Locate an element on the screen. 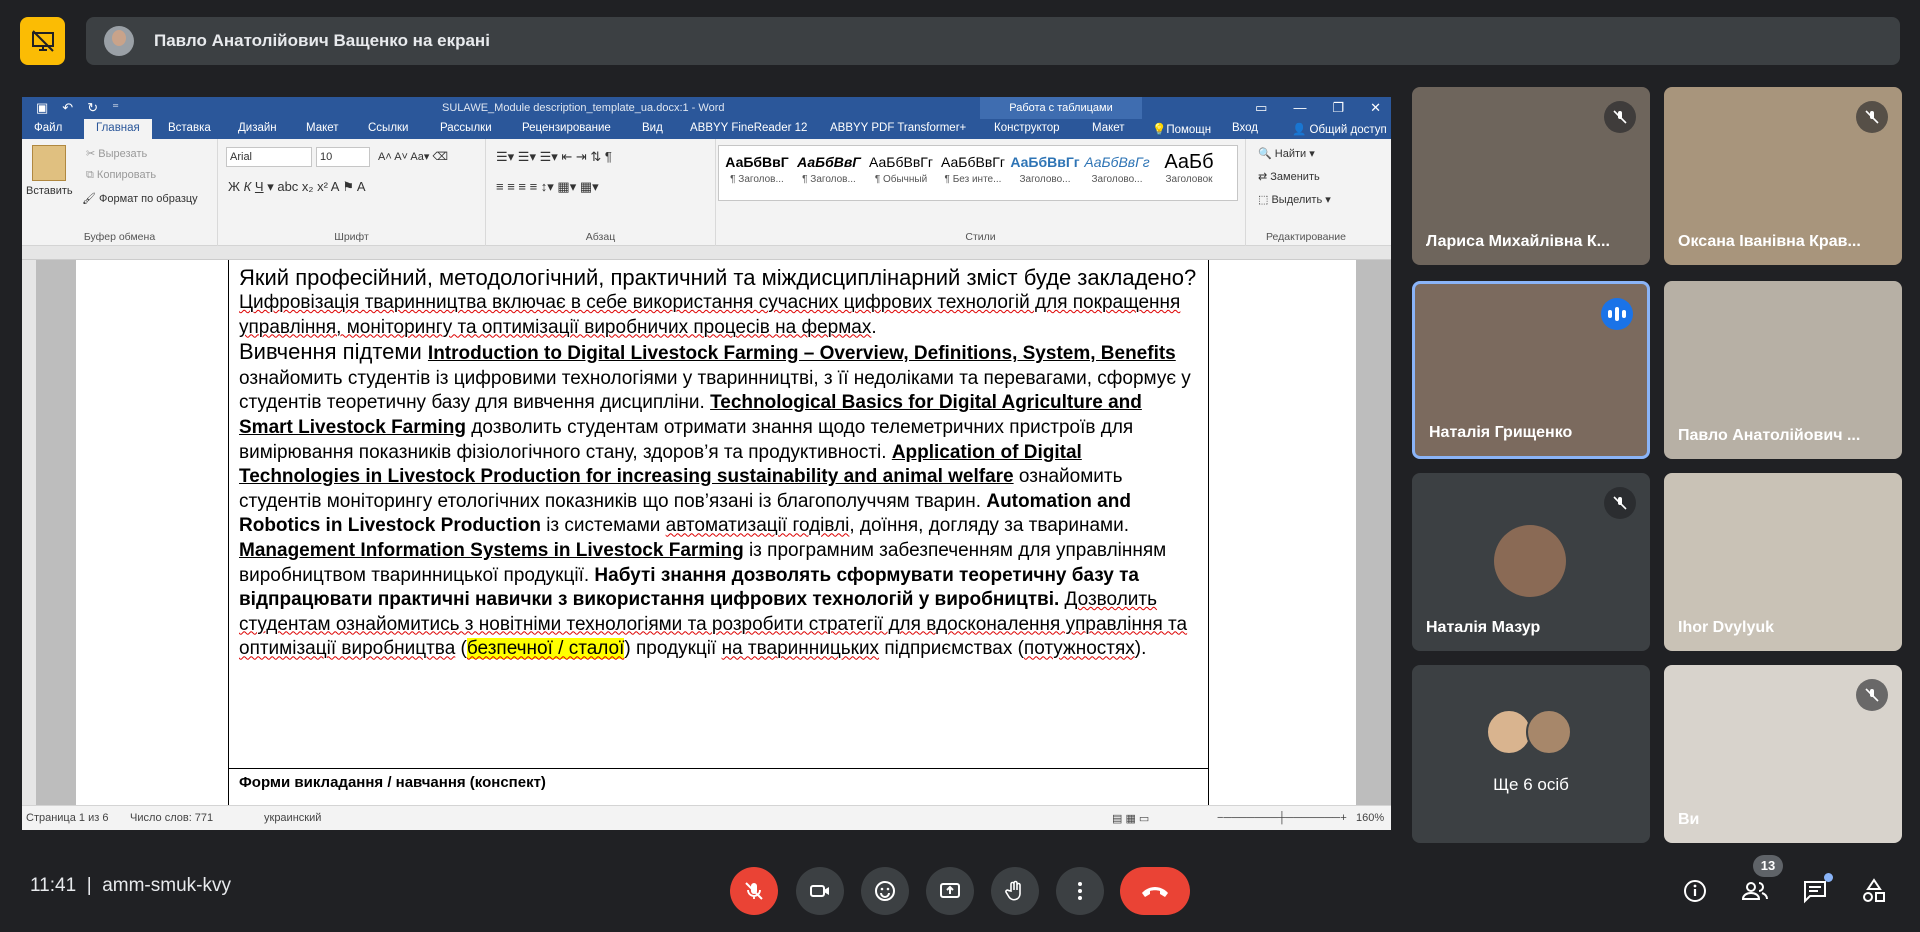 This screenshot has width=1920, height=932. mic-toggle-button is located at coordinates (754, 891).